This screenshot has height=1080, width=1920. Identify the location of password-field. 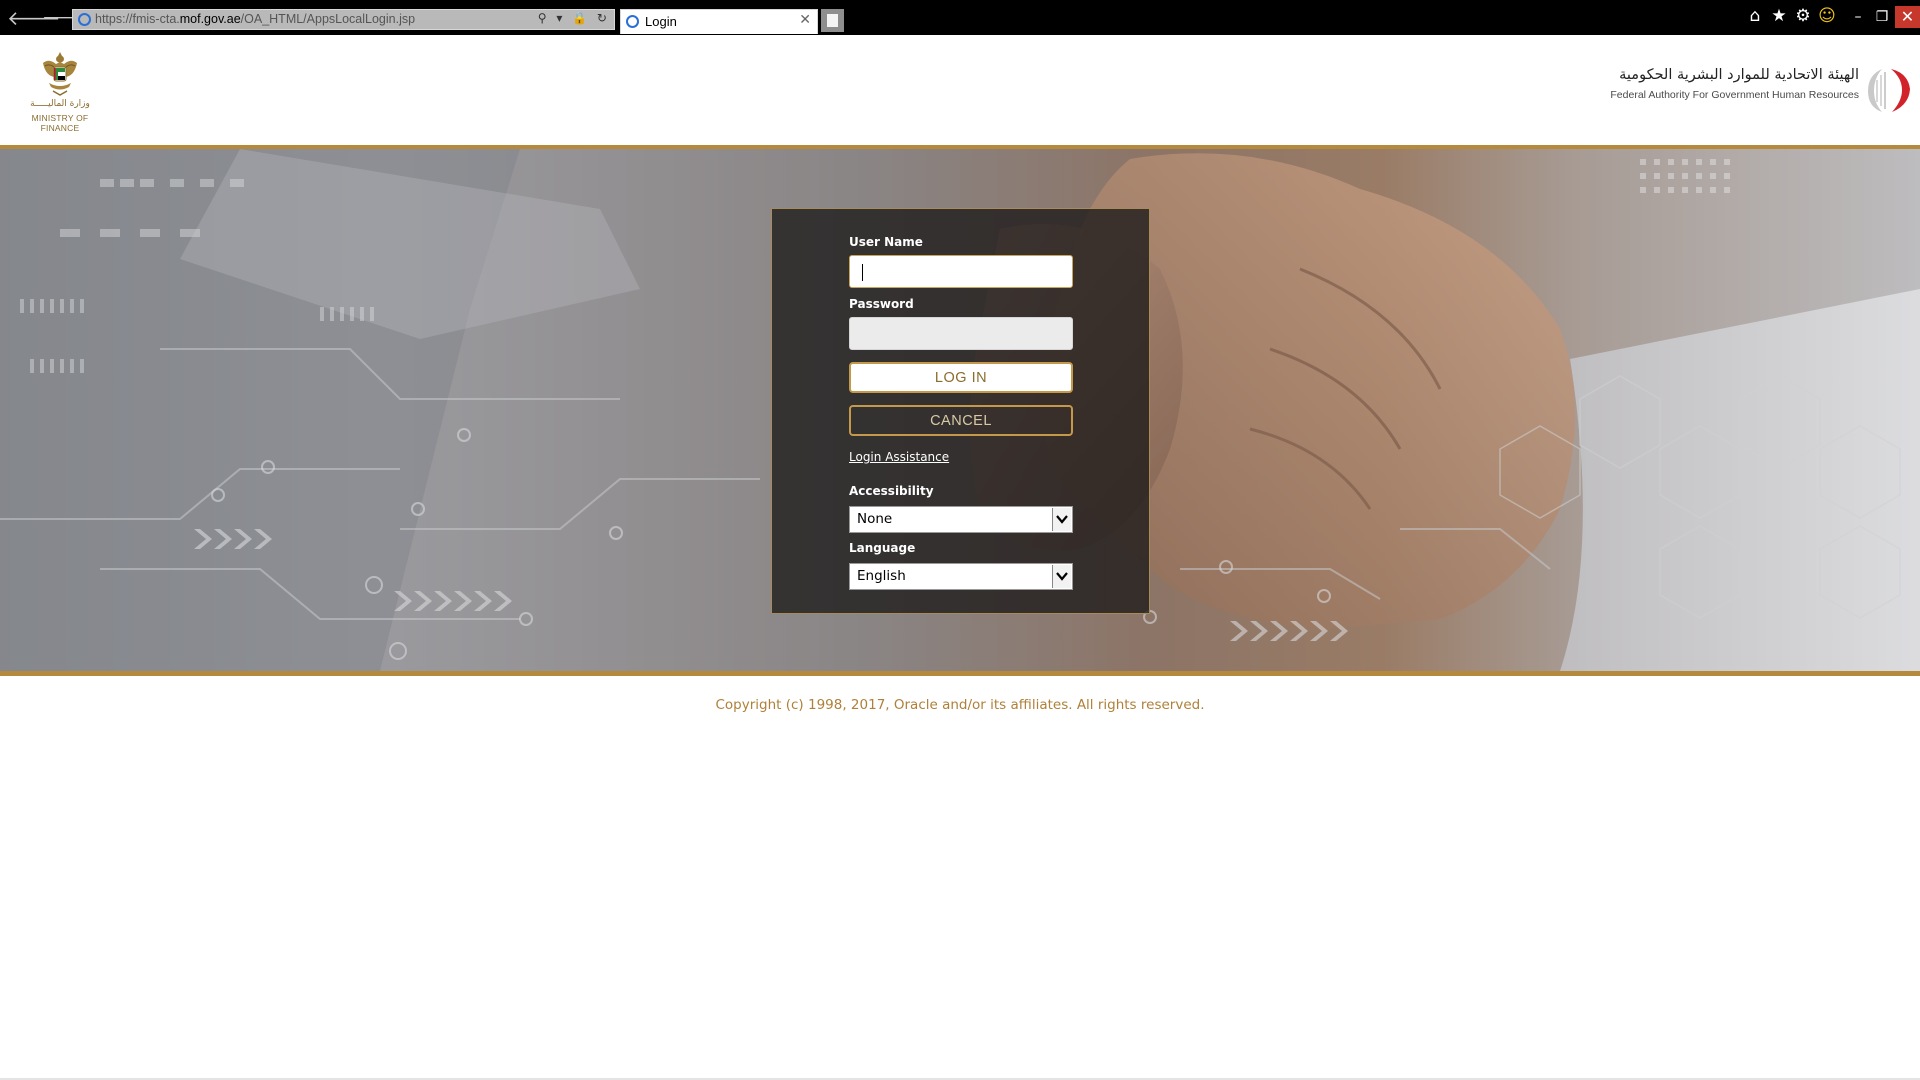
(961, 333).